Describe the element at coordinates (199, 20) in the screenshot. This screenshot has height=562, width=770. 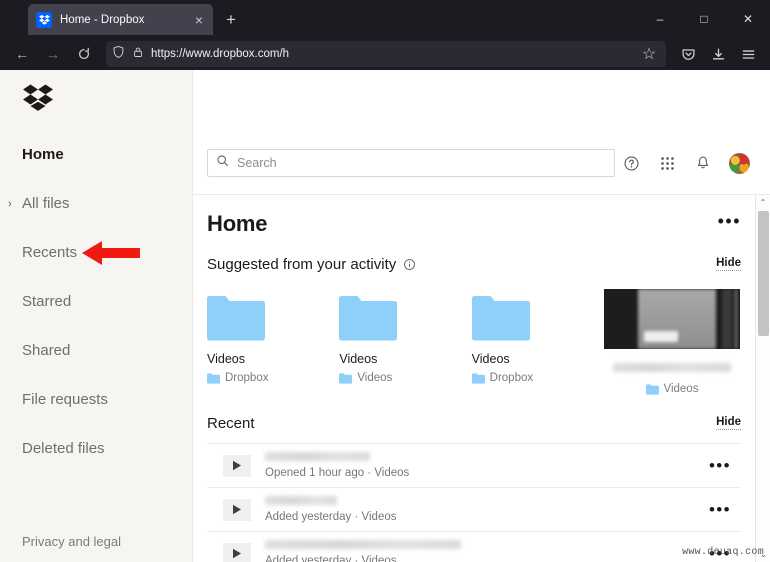
I see `close-tab-icon: ×` at that location.